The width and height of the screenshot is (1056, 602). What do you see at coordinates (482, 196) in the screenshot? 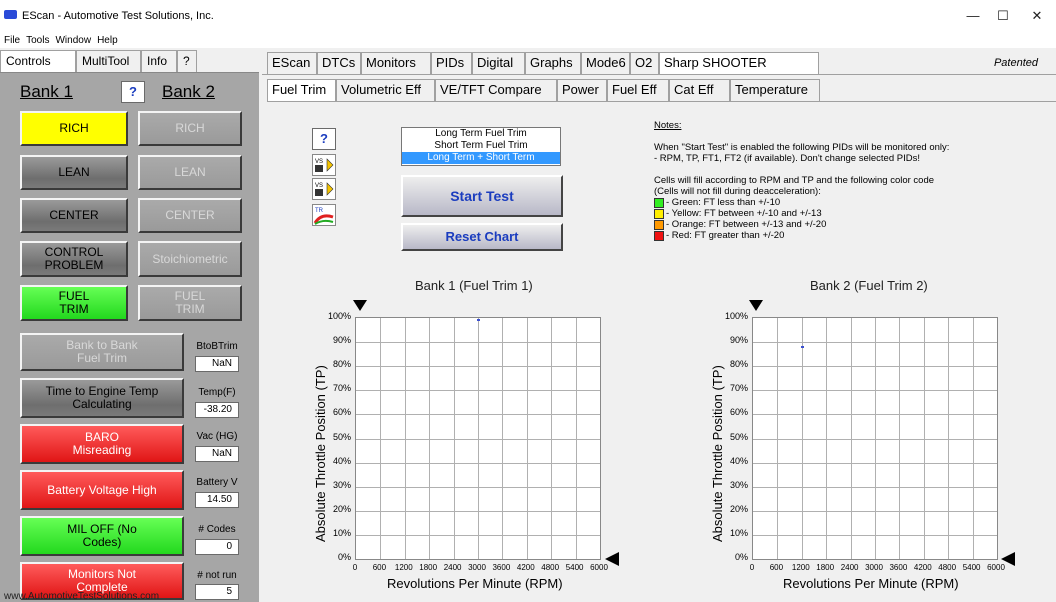
I see `start-test-button: Start Test` at bounding box center [482, 196].